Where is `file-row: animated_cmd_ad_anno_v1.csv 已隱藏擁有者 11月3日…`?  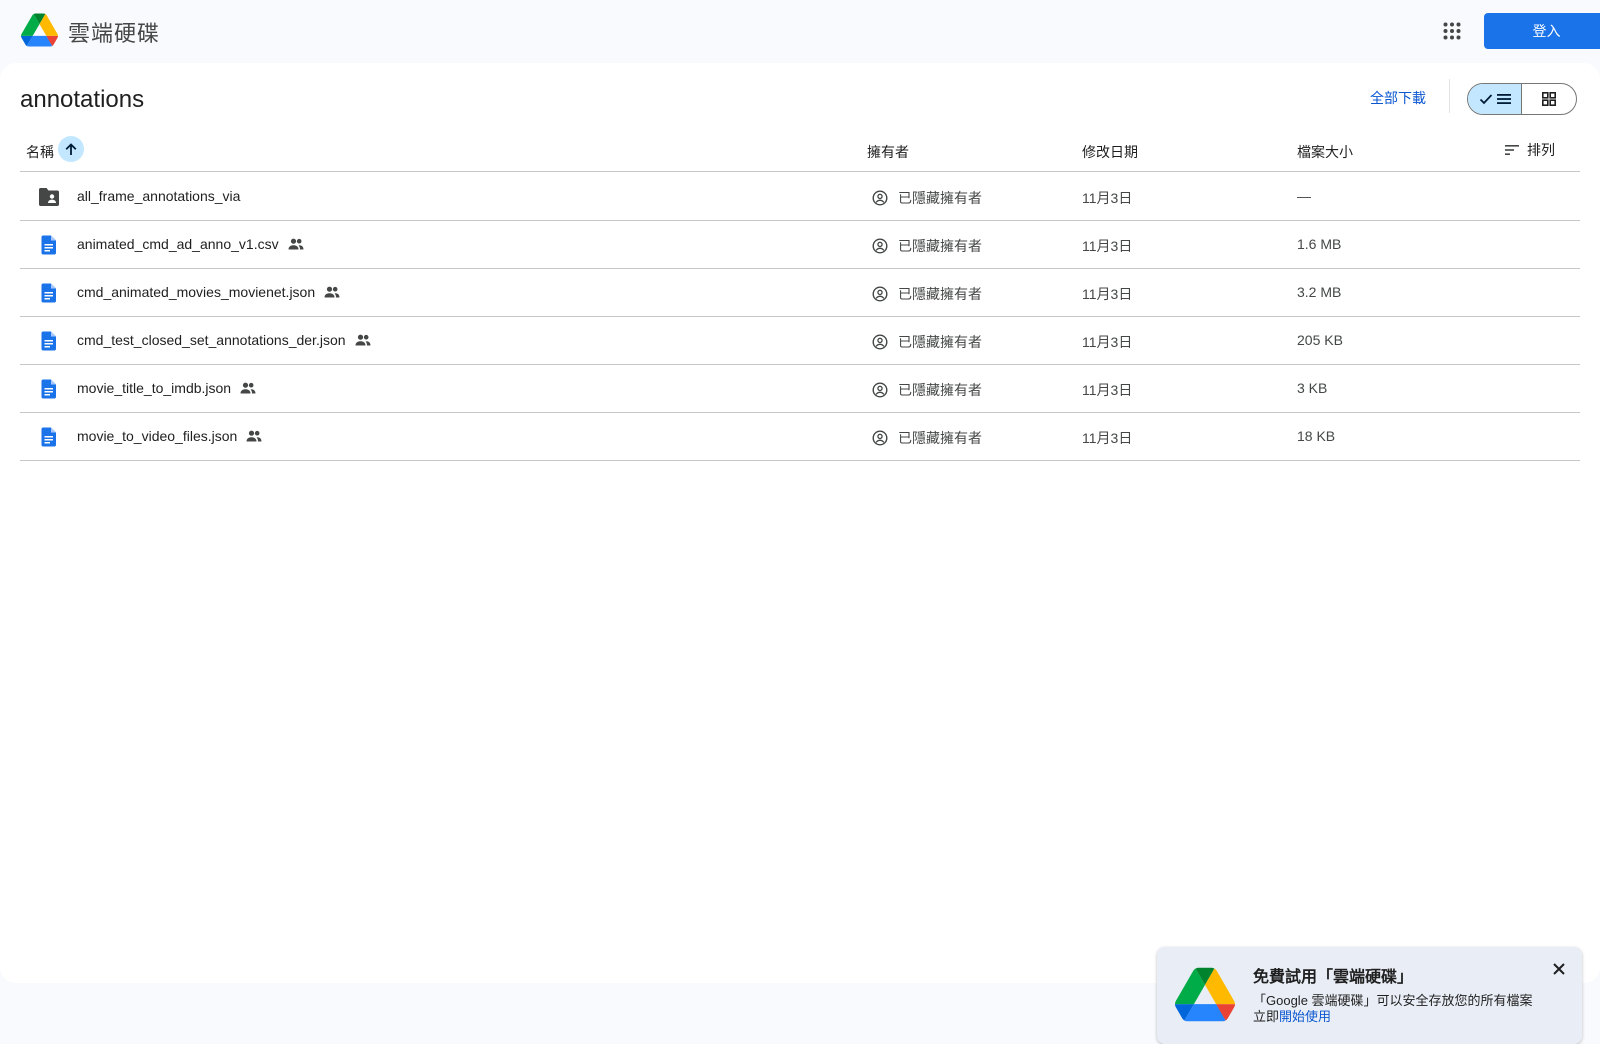
file-row: animated_cmd_ad_anno_v1.csv 已隱藏擁有者 11月3日… is located at coordinates (800, 245).